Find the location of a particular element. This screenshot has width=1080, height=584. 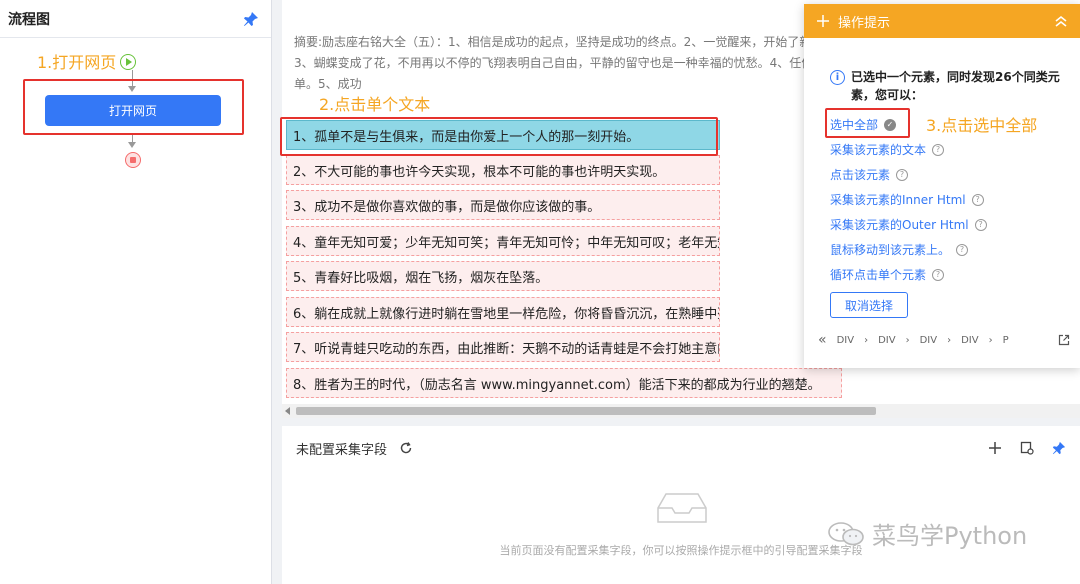

refresh-icon is located at coordinates (406, 448).